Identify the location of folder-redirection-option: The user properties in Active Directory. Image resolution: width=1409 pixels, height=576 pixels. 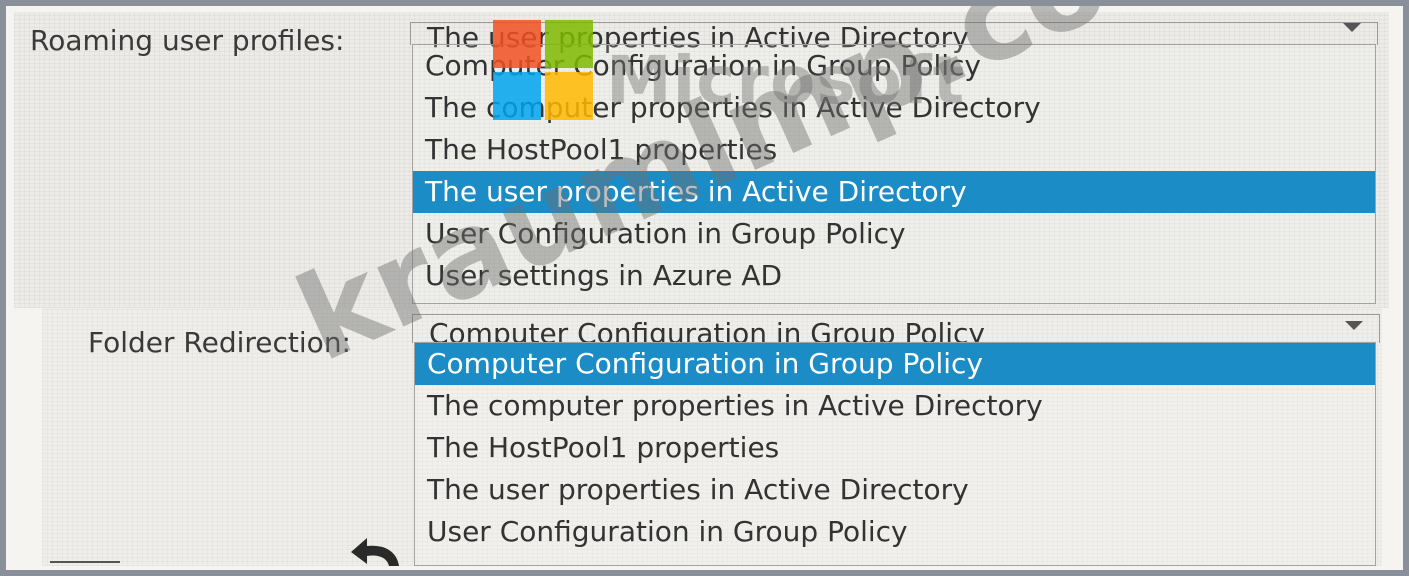
(895, 490).